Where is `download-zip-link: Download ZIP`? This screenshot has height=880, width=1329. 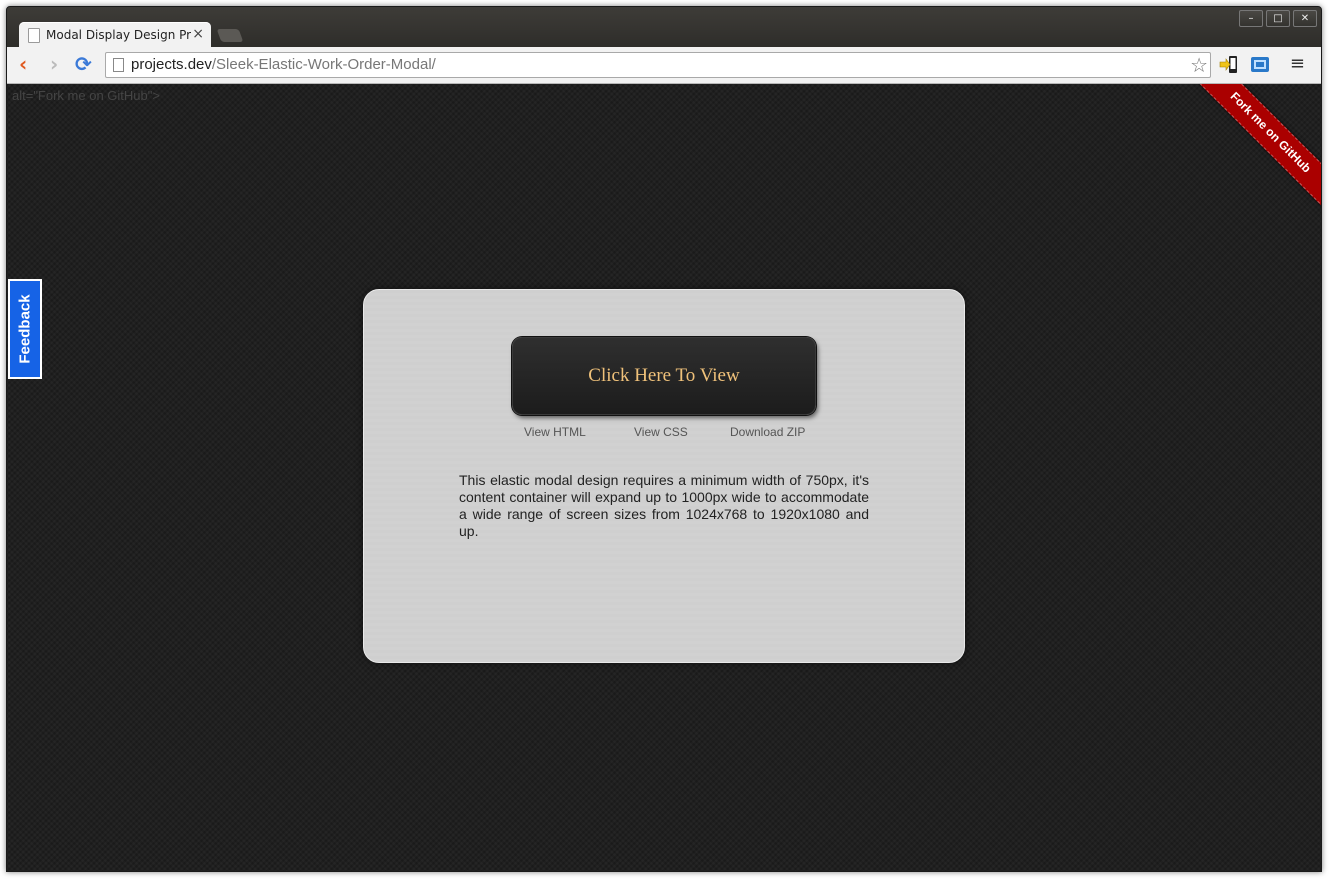
download-zip-link: Download ZIP is located at coordinates (767, 432).